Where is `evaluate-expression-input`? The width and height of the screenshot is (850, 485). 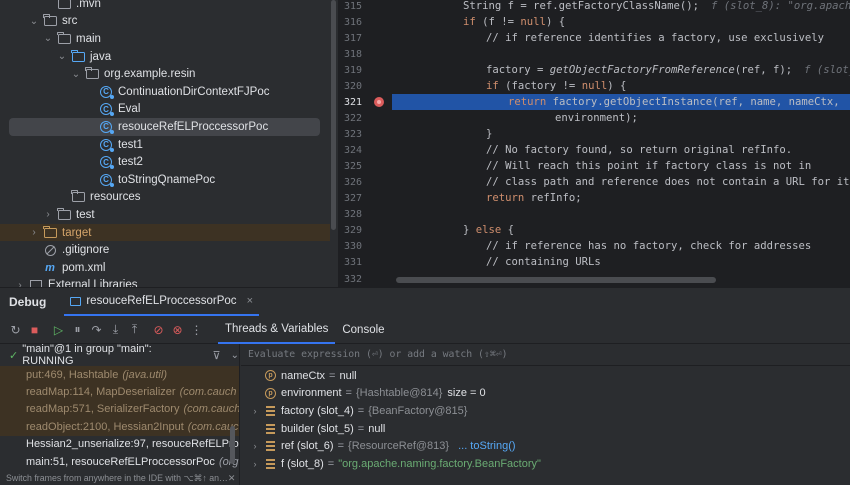 evaluate-expression-input is located at coordinates (408, 354).